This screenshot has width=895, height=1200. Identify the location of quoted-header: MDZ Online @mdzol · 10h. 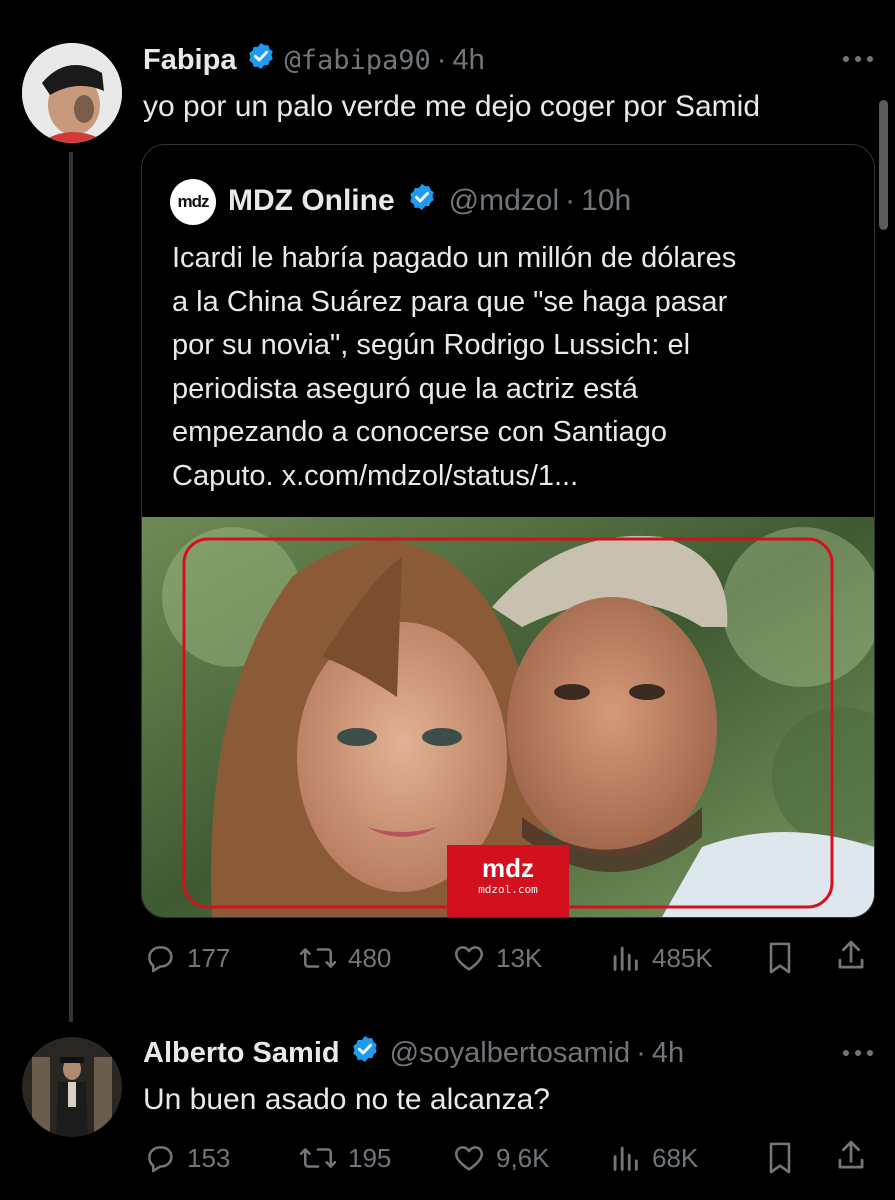
(429, 201).